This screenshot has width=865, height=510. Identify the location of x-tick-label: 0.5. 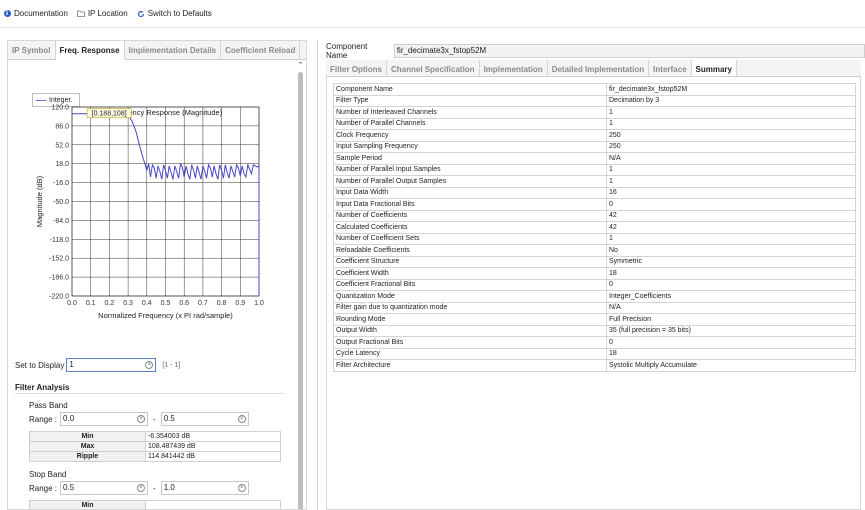
(166, 303).